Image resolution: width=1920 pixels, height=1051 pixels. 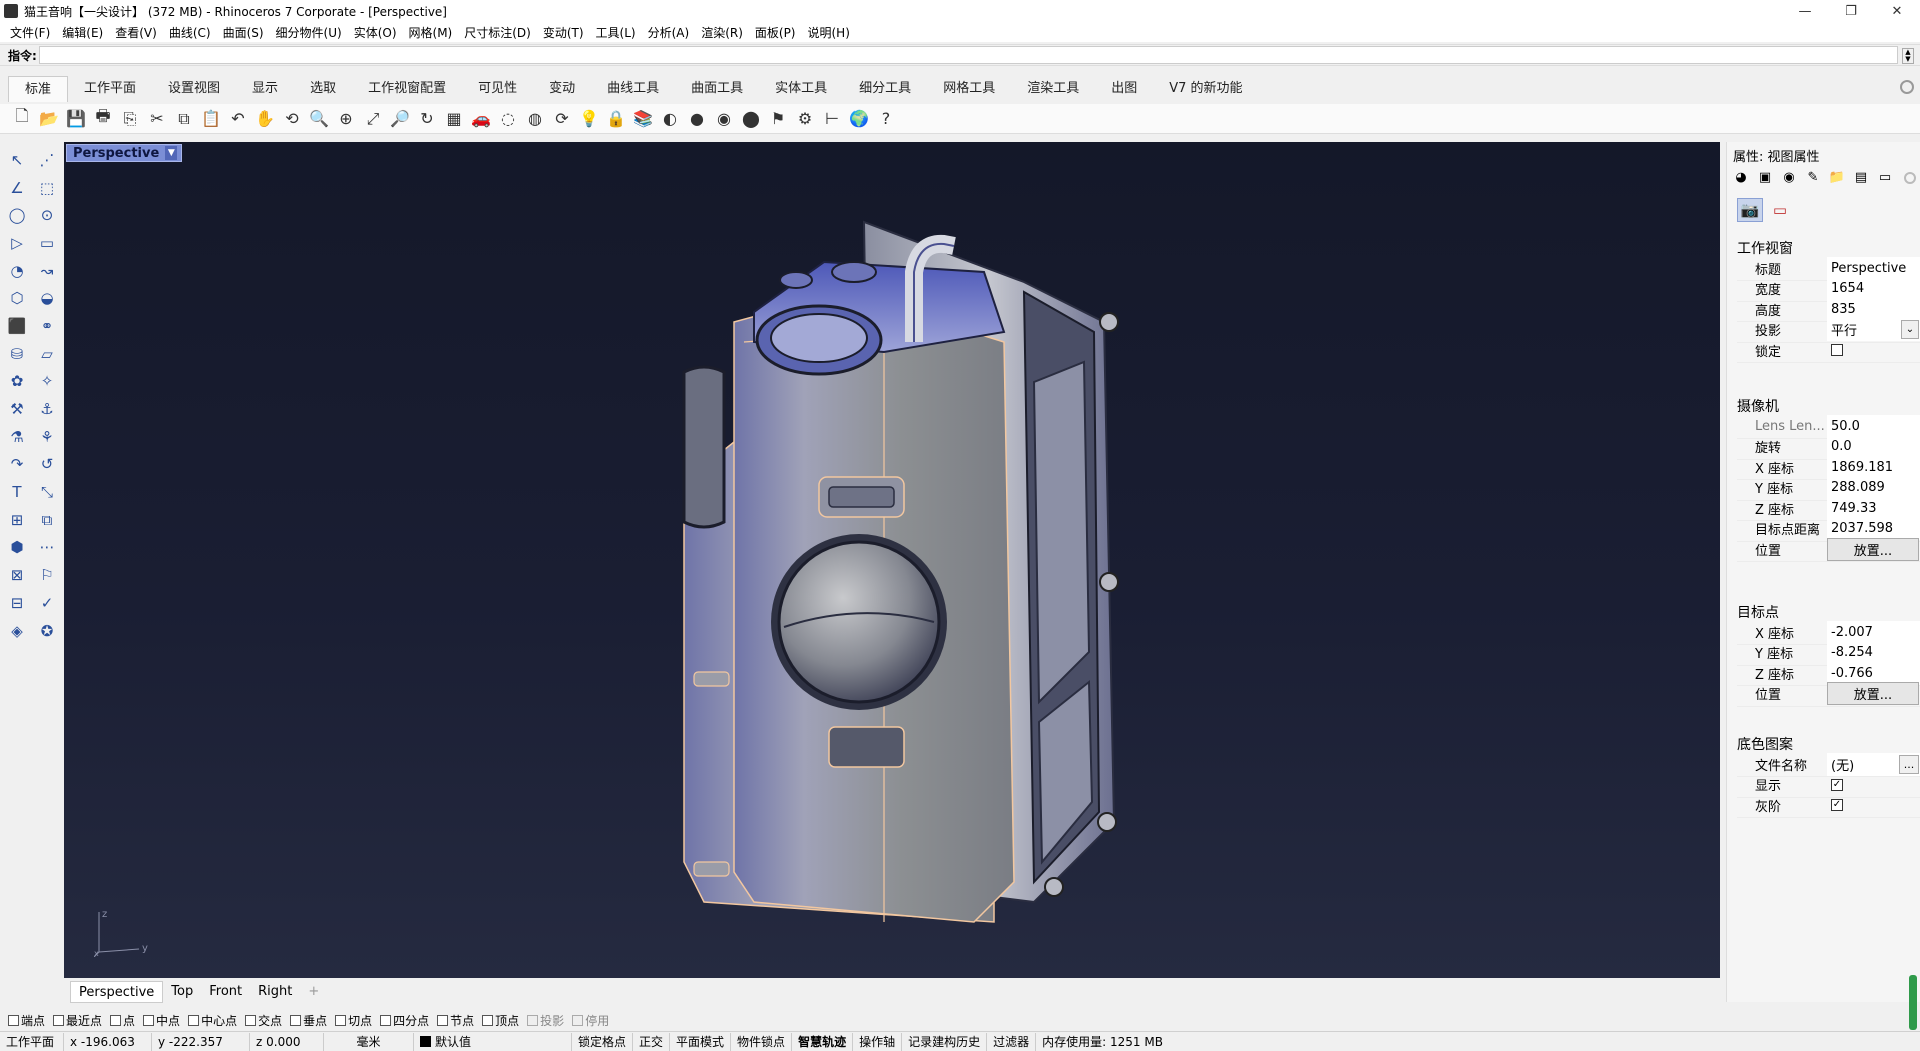 What do you see at coordinates (1910, 329) in the screenshot?
I see `chevron-down-icon: ⌄` at bounding box center [1910, 329].